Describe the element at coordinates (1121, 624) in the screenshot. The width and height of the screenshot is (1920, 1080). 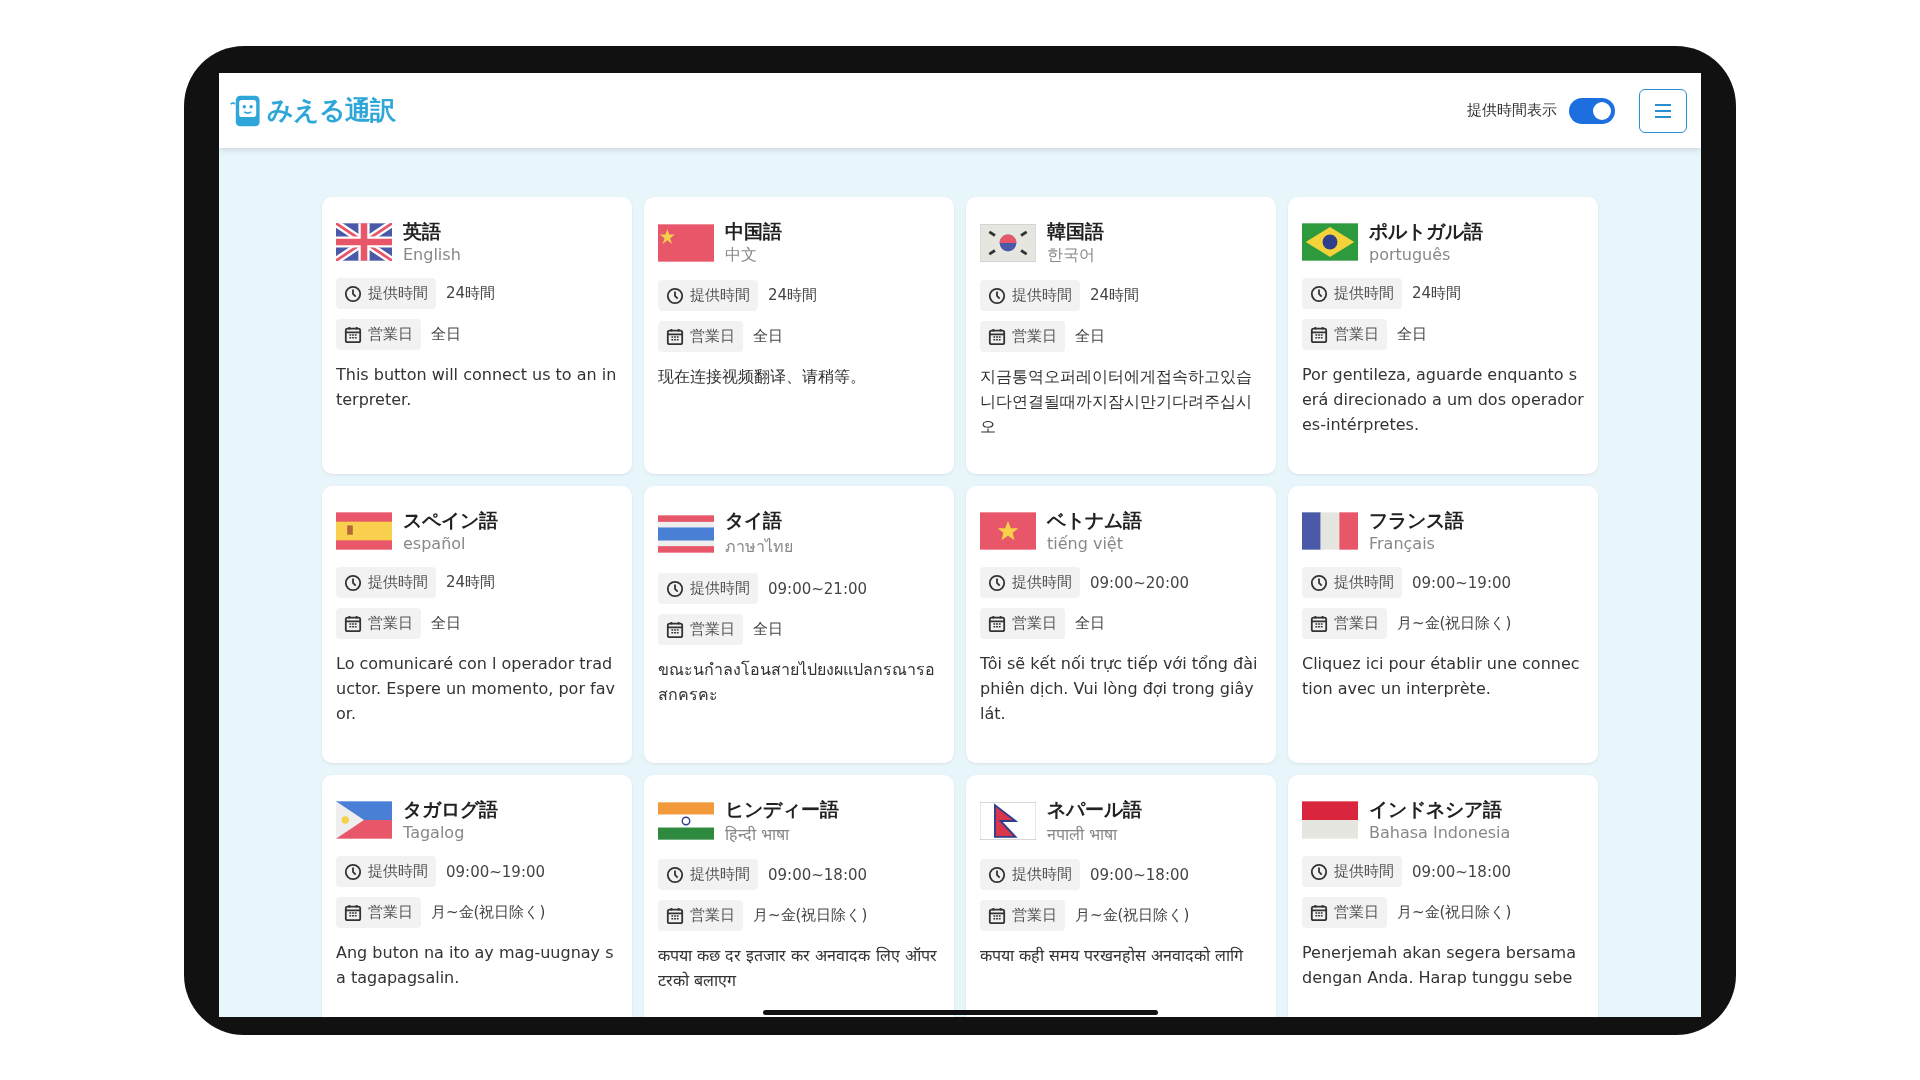
I see `language-card: ベトナム語 tiếng việt 提供時間 09:00~20:00 営業日 全日 Tôi sẽ kết nối trực tiếp với tổng đài phiên dịch. Vui lòng đợi trong giây lát.` at that location.